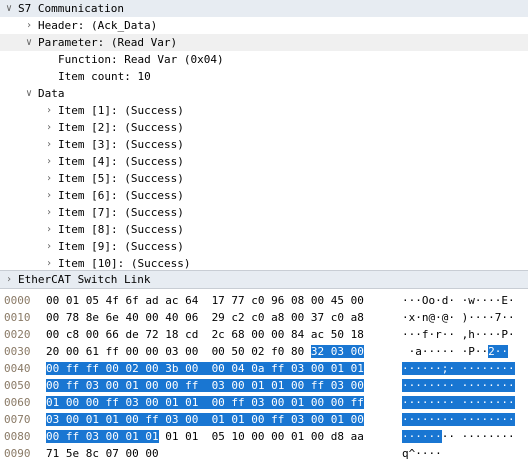 This screenshot has height=462, width=528. What do you see at coordinates (458, 300) in the screenshot?
I see `hex-ascii: ···Oo·d· ·w····E·` at bounding box center [458, 300].